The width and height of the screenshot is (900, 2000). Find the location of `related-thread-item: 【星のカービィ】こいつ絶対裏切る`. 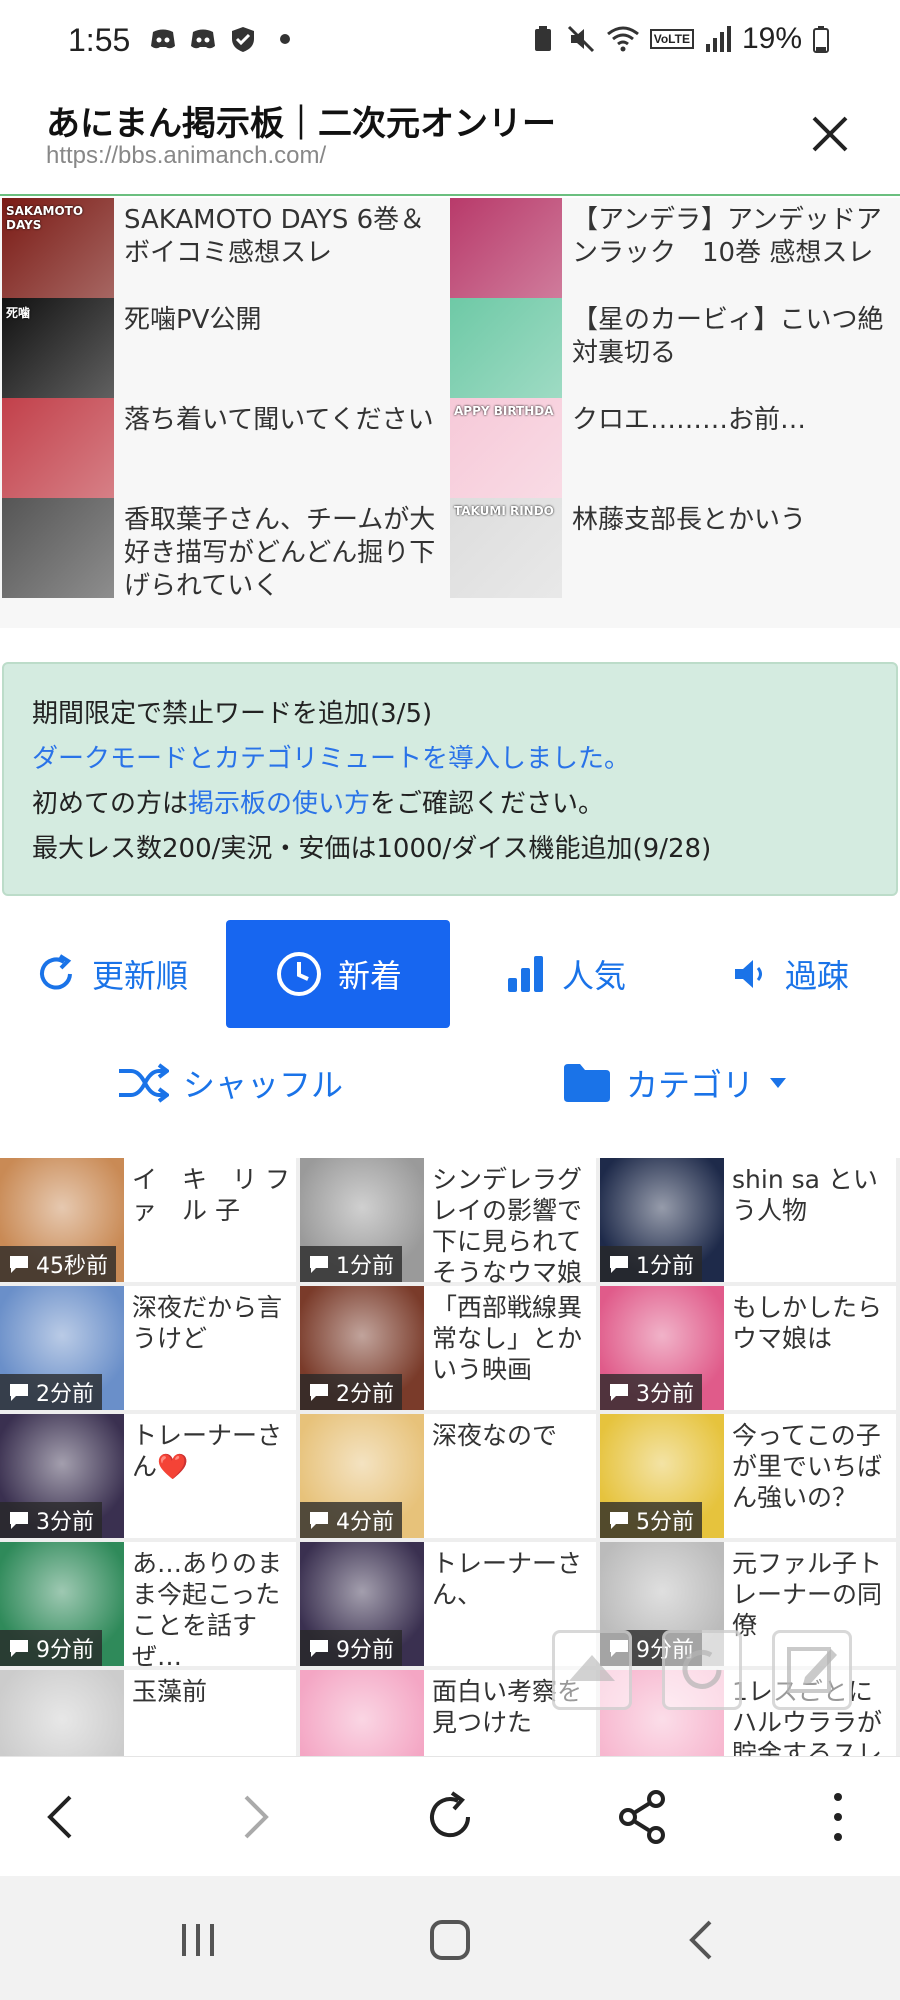

related-thread-item: 【星のカービィ】こいつ絶対裏切る is located at coordinates (670, 348).